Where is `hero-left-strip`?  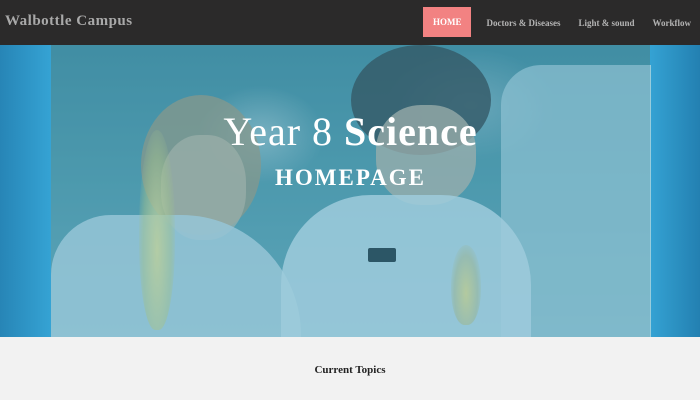
hero-left-strip is located at coordinates (25, 191).